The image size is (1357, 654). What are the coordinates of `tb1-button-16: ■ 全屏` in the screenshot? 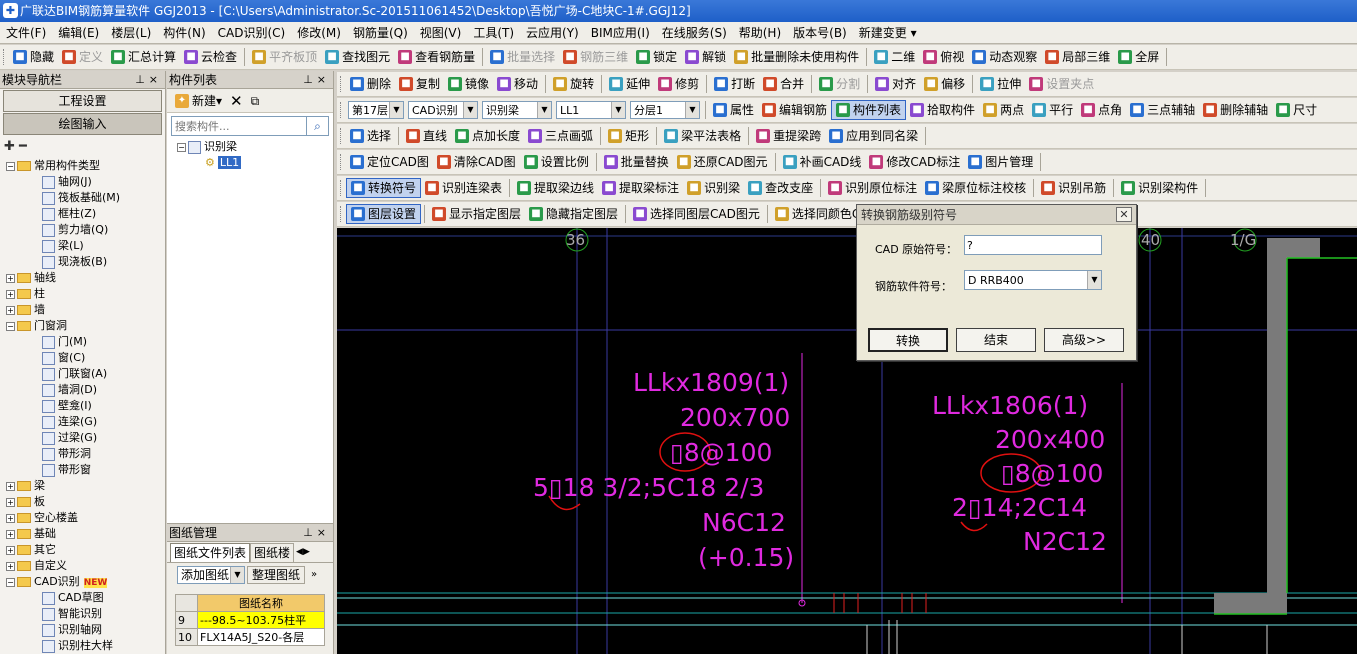 It's located at (1138, 57).